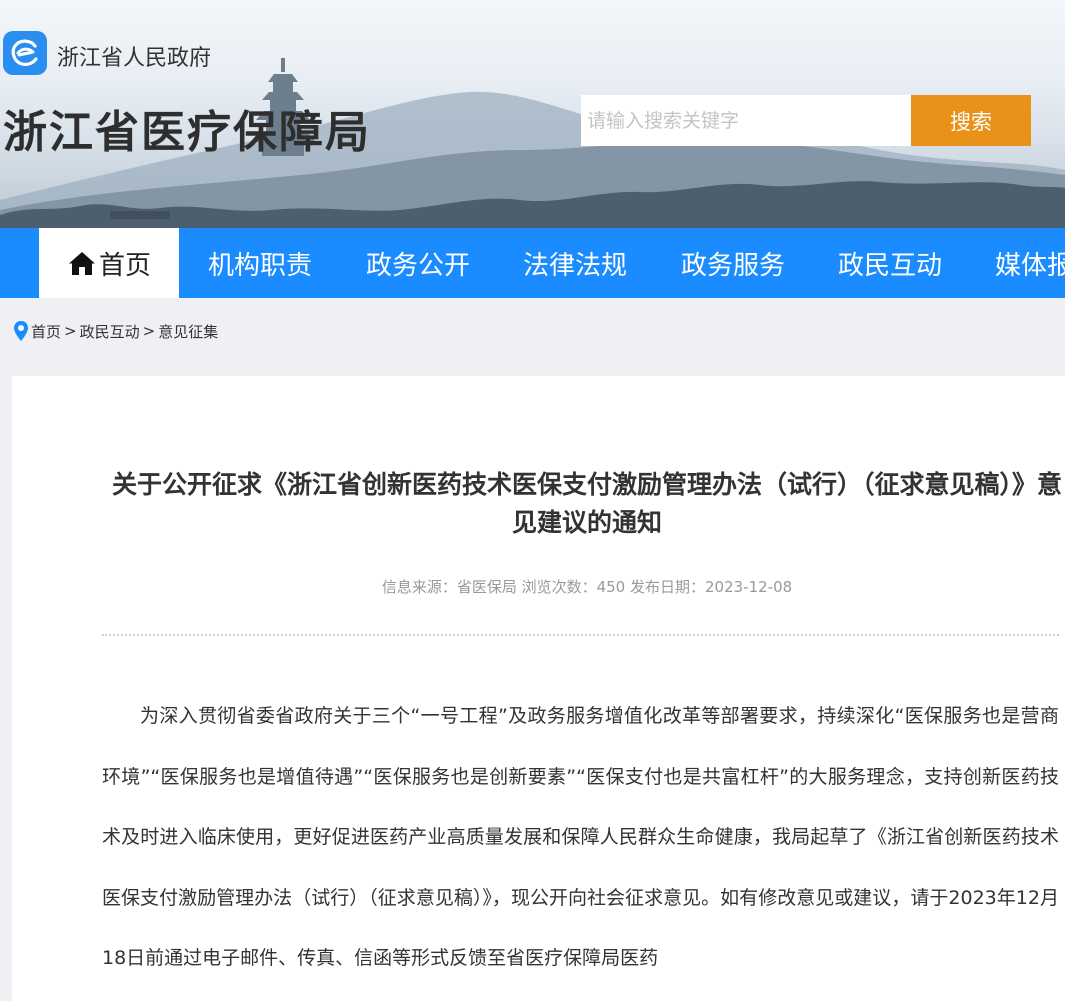  Describe the element at coordinates (733, 265) in the screenshot. I see `nav-item-label: 政务服务` at that location.